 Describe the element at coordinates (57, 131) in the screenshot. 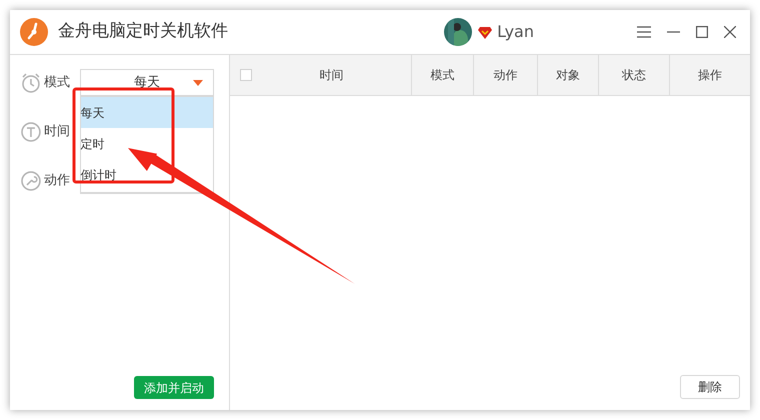

I see `field-label: 时间` at that location.